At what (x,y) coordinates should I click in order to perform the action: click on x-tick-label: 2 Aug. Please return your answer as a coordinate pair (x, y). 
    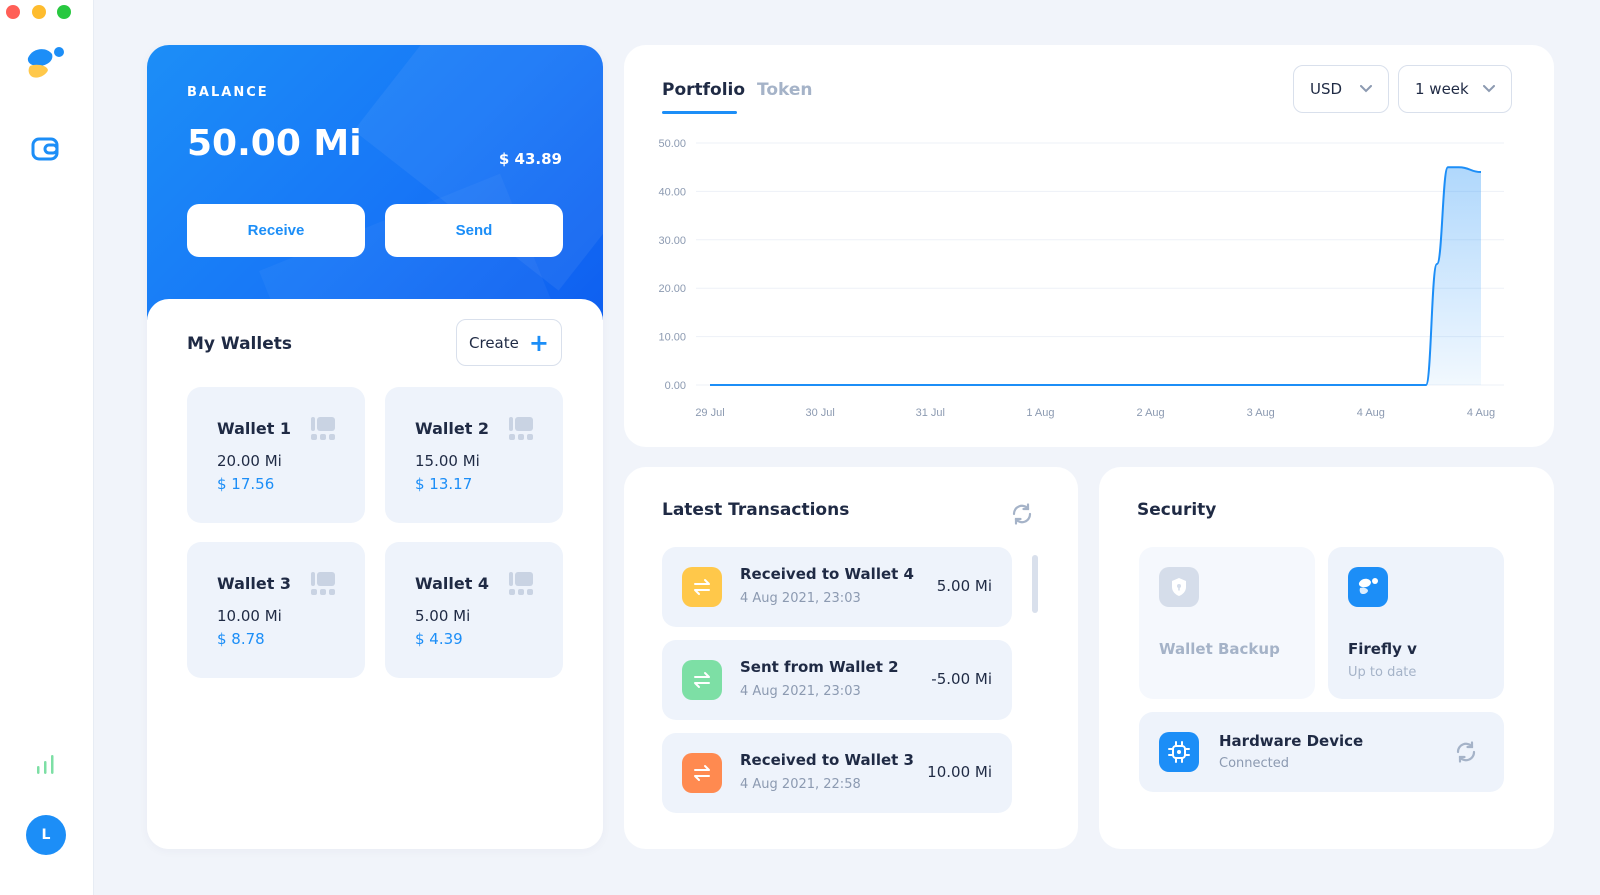
    Looking at the image, I should click on (1151, 413).